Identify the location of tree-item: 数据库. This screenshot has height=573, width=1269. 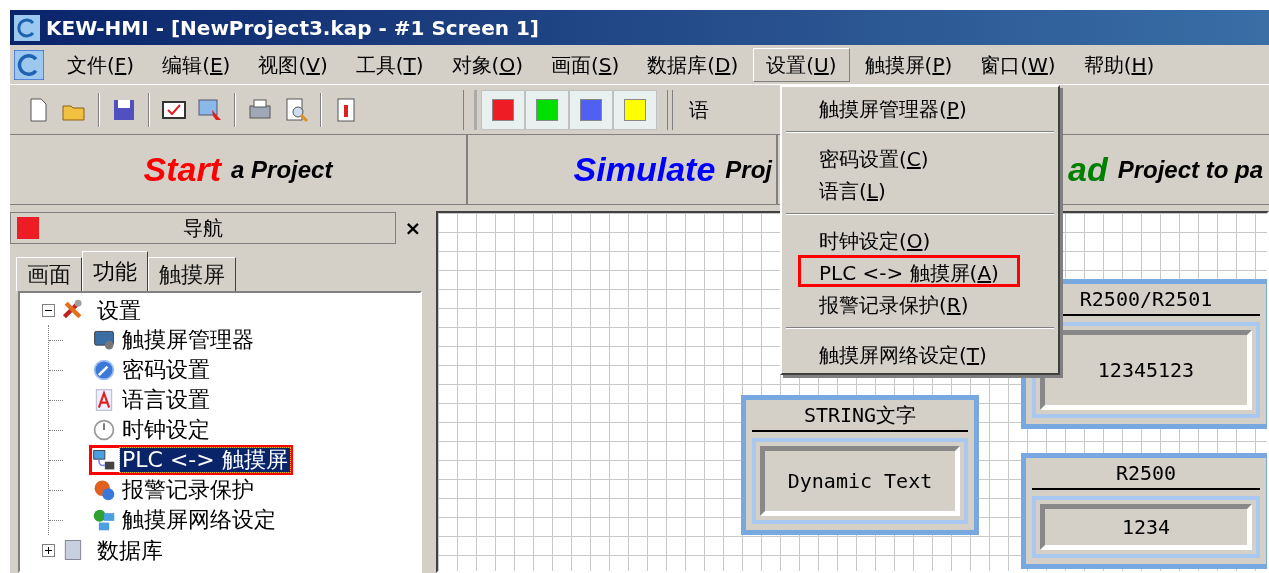
(130, 550).